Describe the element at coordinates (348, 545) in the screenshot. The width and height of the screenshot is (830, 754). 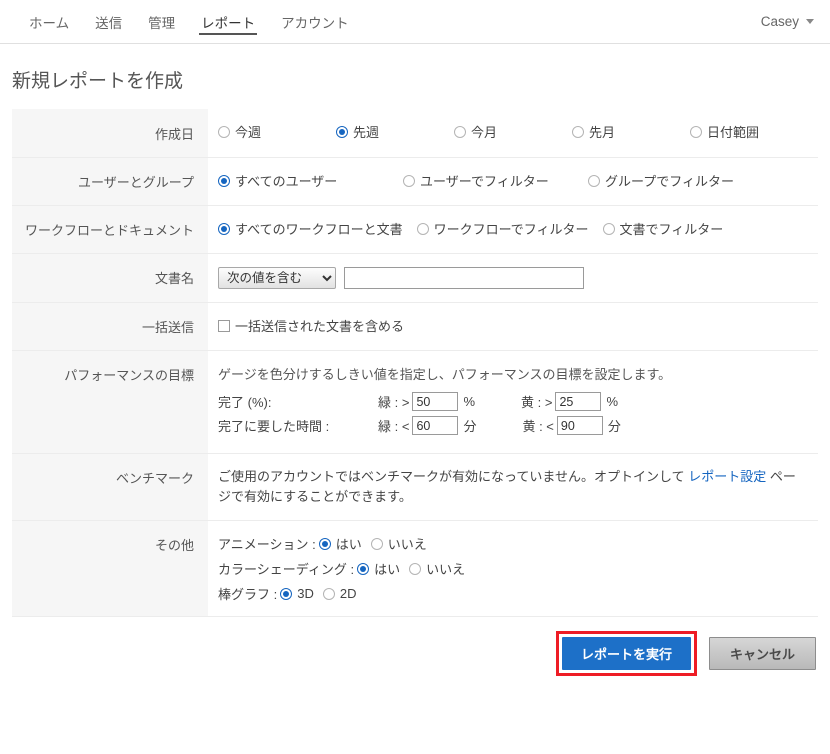
I see `radio-label: はい` at that location.